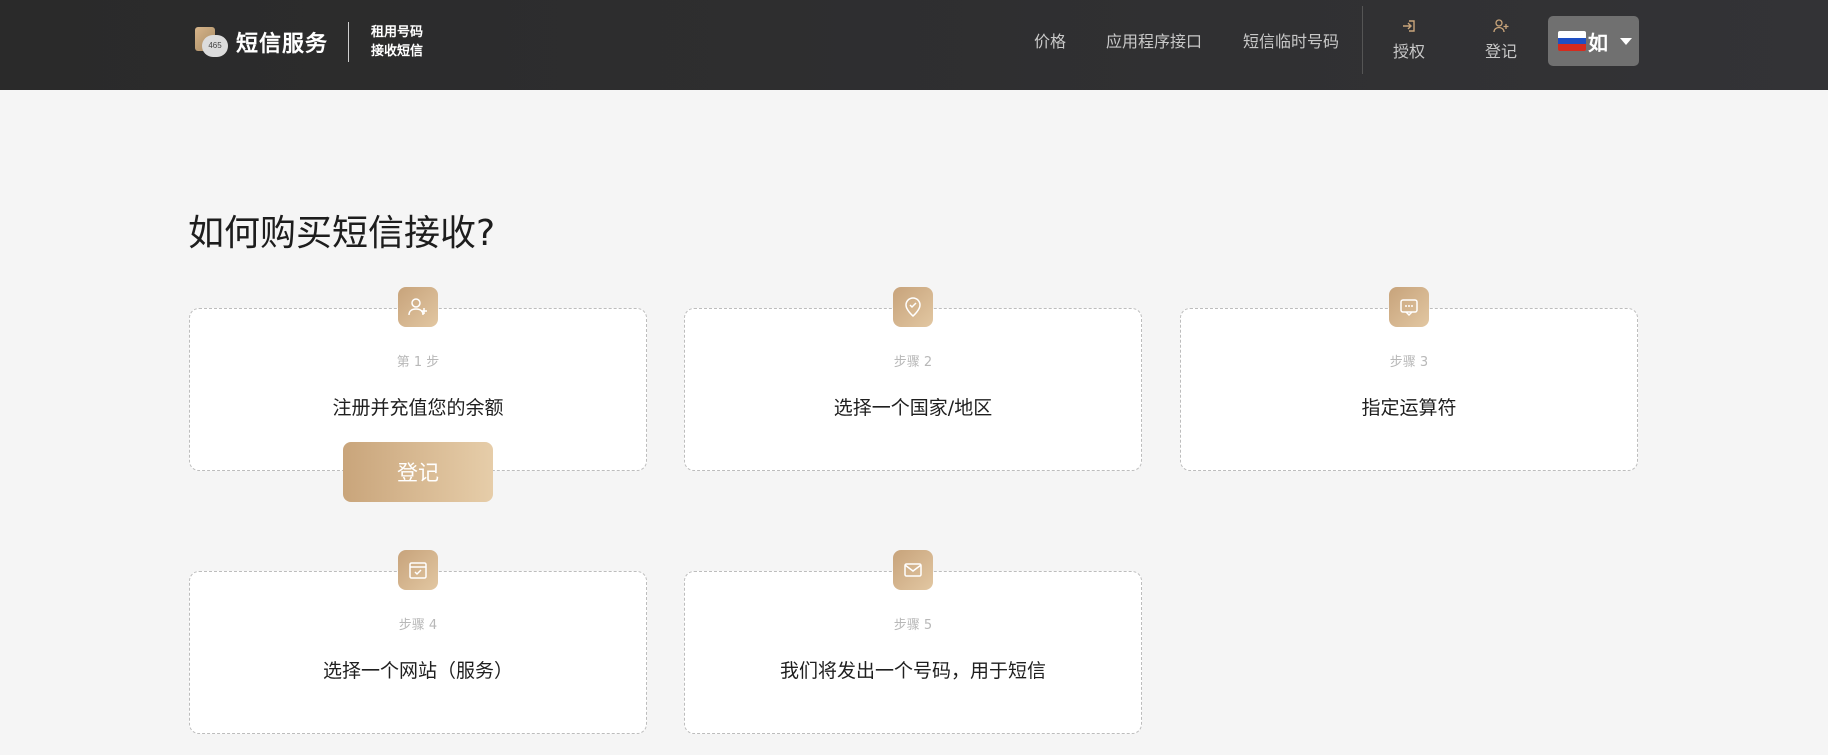  What do you see at coordinates (418, 625) in the screenshot?
I see `step-number: 步骤 4` at bounding box center [418, 625].